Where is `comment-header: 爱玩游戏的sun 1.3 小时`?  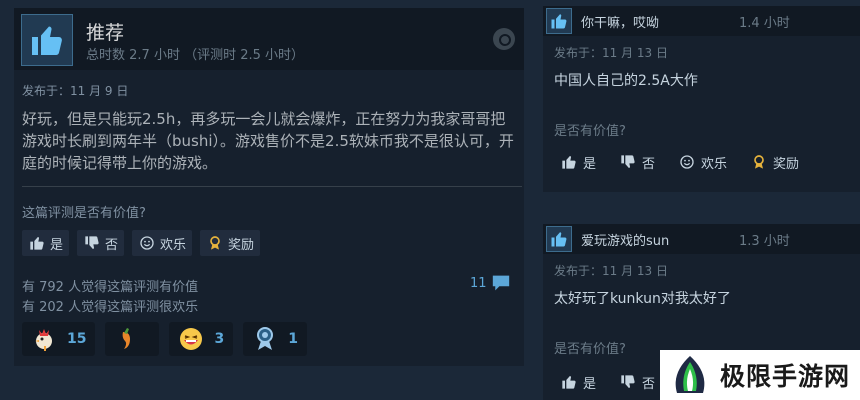
comment-header: 爱玩游戏的sun 1.3 小时 is located at coordinates (701, 239).